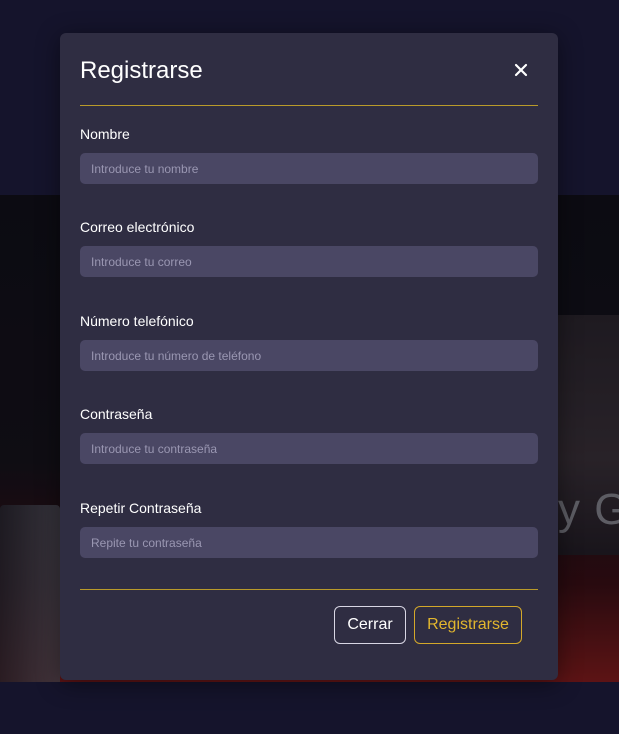  What do you see at coordinates (116, 414) in the screenshot?
I see `password-label: Contraseña` at bounding box center [116, 414].